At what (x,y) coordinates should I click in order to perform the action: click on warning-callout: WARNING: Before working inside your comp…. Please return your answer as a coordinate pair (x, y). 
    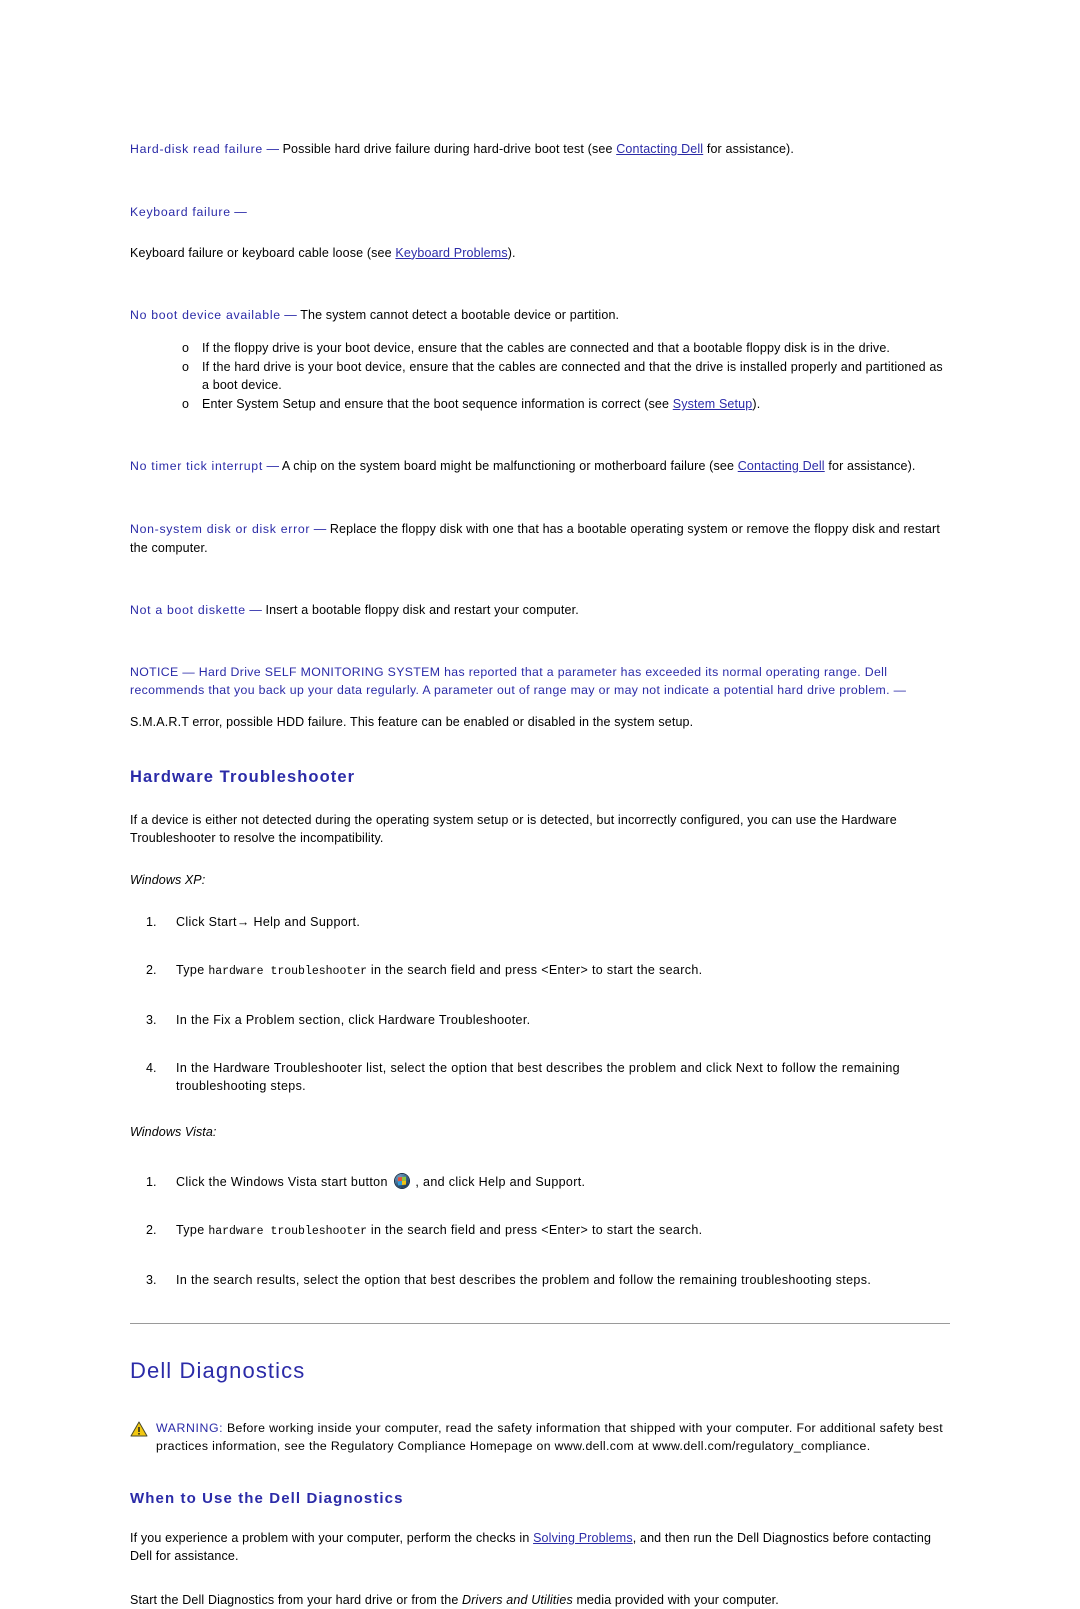
    Looking at the image, I should click on (540, 1438).